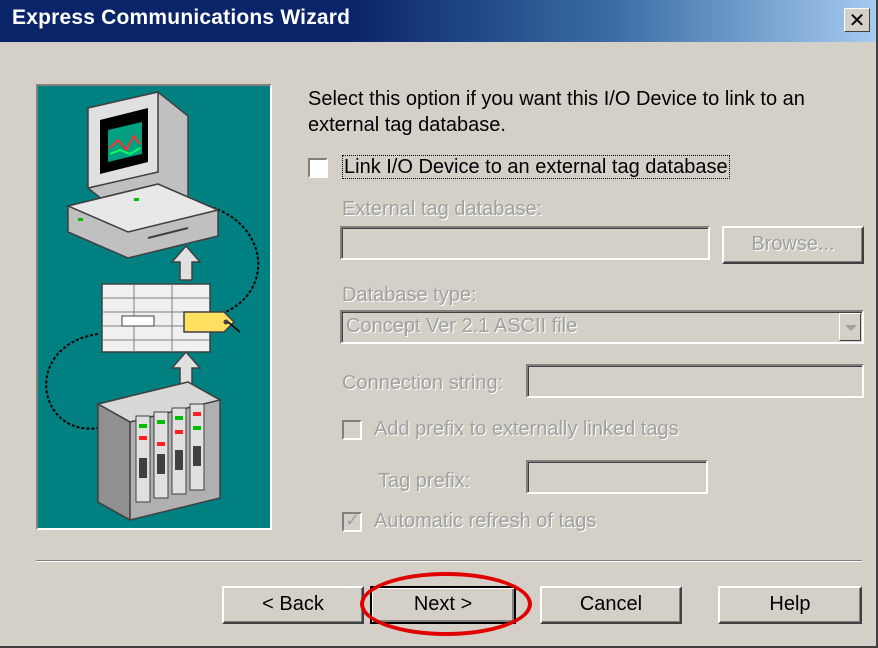 This screenshot has width=878, height=648. What do you see at coordinates (443, 605) in the screenshot?
I see `next-button: Next >` at bounding box center [443, 605].